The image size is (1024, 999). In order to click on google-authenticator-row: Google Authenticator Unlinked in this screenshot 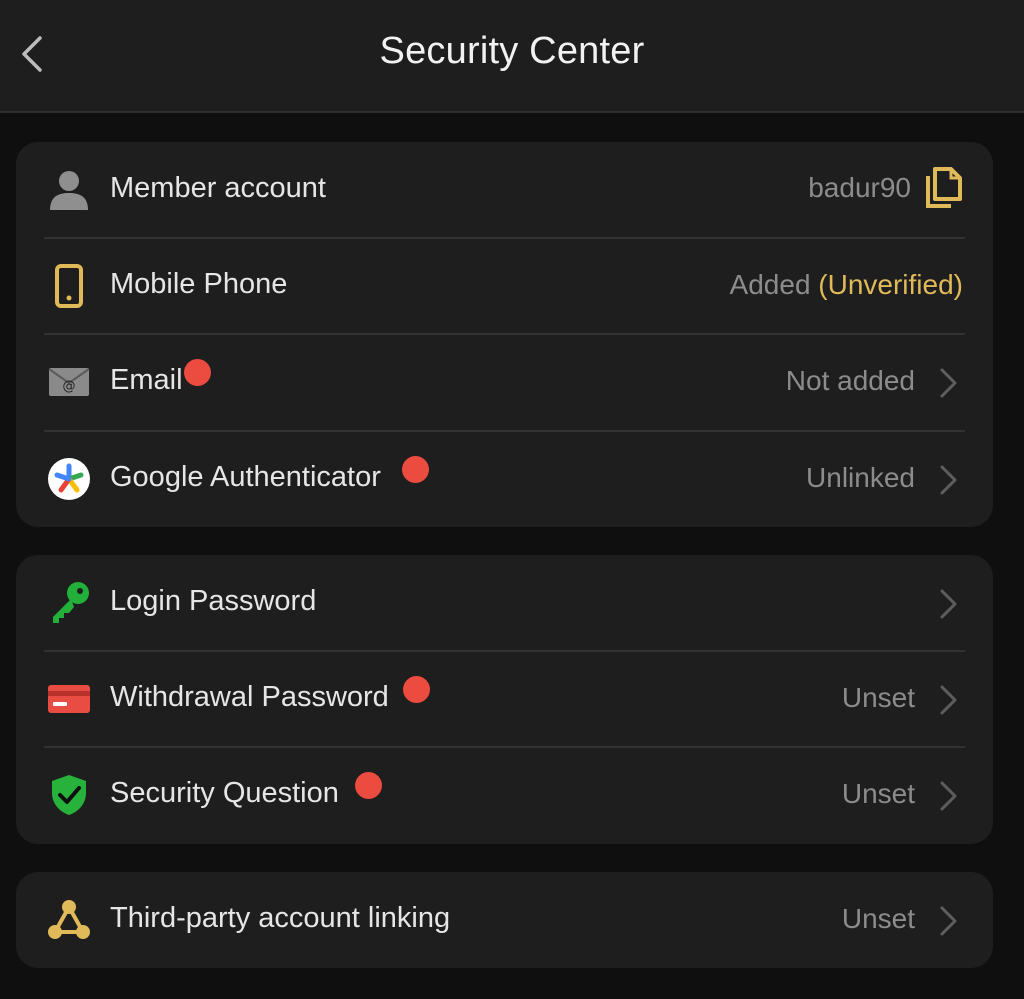, I will do `click(504, 479)`.